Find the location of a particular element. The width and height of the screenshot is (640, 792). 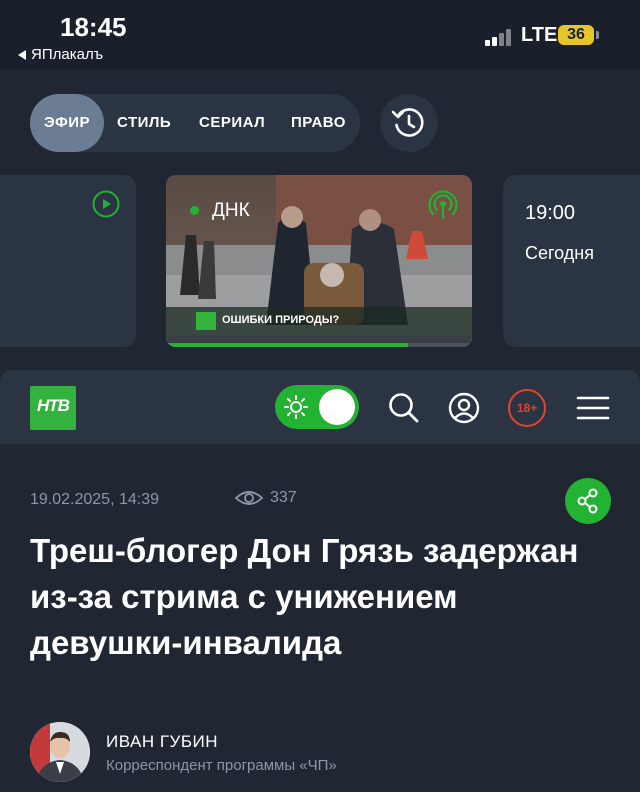

author-role: Корреспондент программы «ЧП» is located at coordinates (221, 765).